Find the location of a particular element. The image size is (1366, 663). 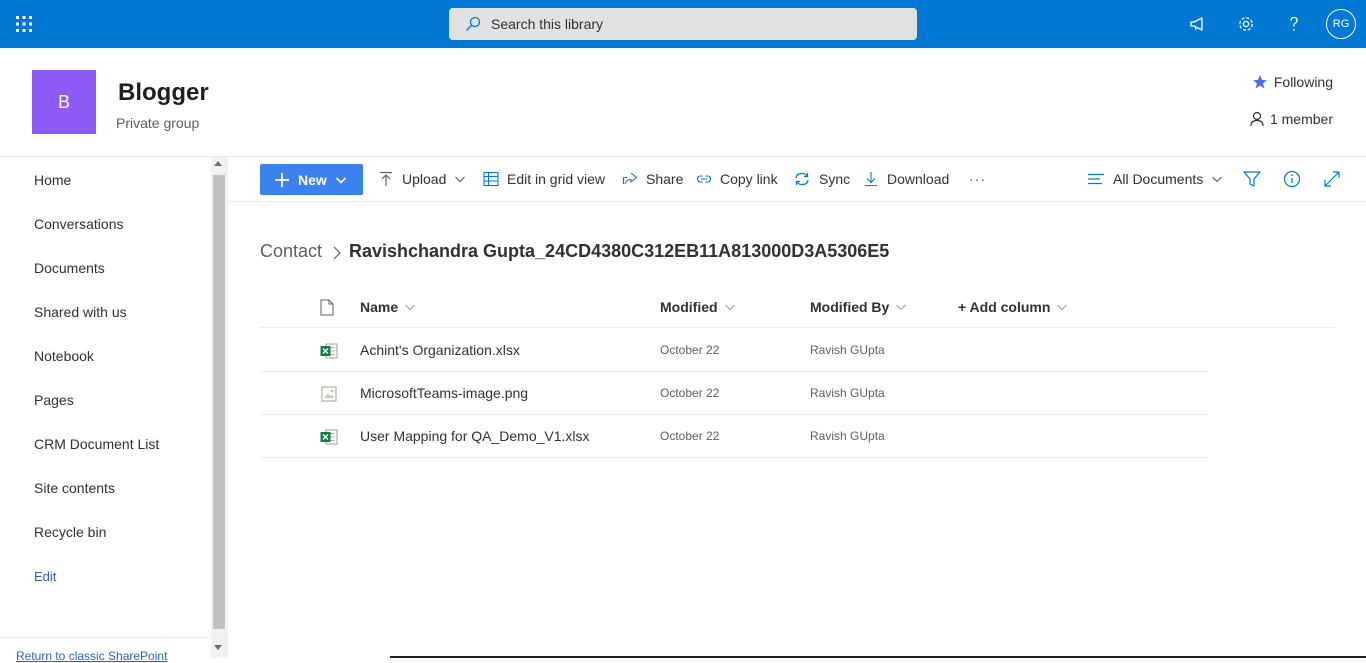

column-header-modified: Modified is located at coordinates (698, 307).